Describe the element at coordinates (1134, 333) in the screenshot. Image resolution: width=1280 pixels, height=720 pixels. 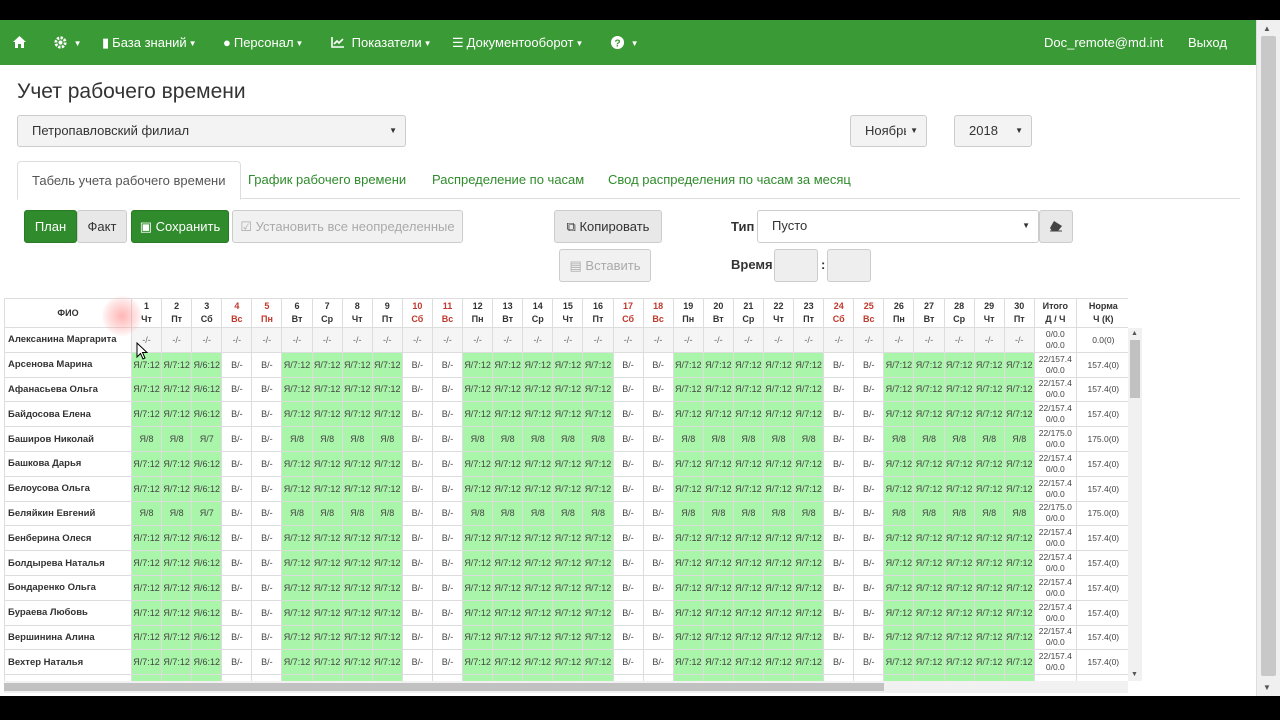
I see `scroll-up-icon: ▲` at that location.